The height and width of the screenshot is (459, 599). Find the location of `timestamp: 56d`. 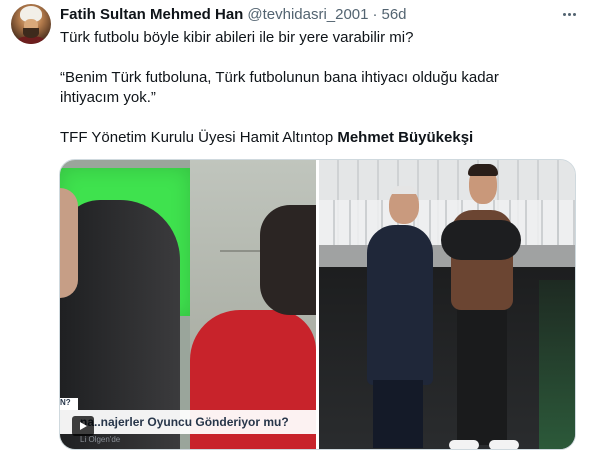

timestamp: 56d is located at coordinates (394, 14).